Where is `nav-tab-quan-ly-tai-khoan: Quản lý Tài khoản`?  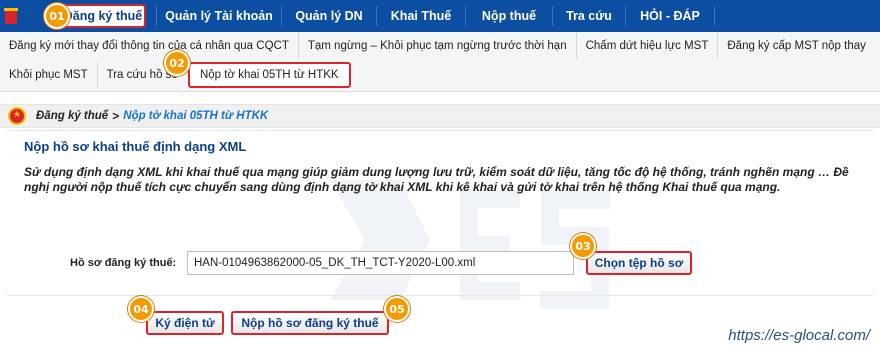 nav-tab-quan-ly-tai-khoan: Quản lý Tài khoản is located at coordinates (219, 16).